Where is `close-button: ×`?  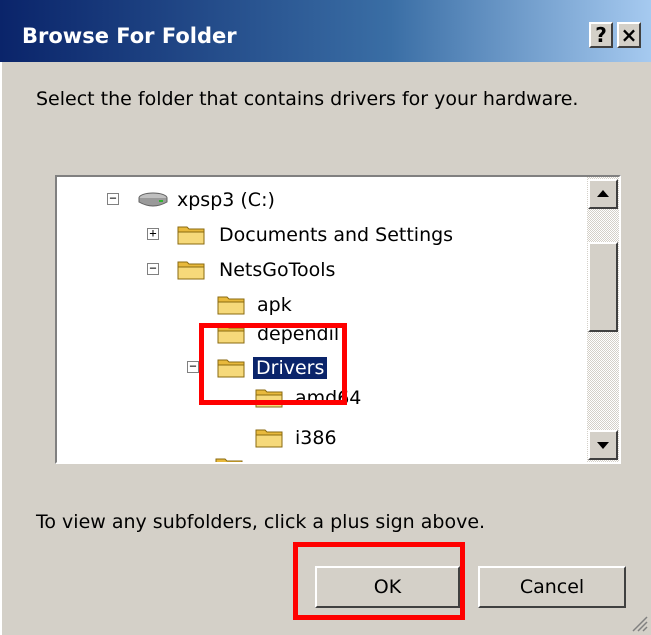
close-button: × is located at coordinates (629, 35).